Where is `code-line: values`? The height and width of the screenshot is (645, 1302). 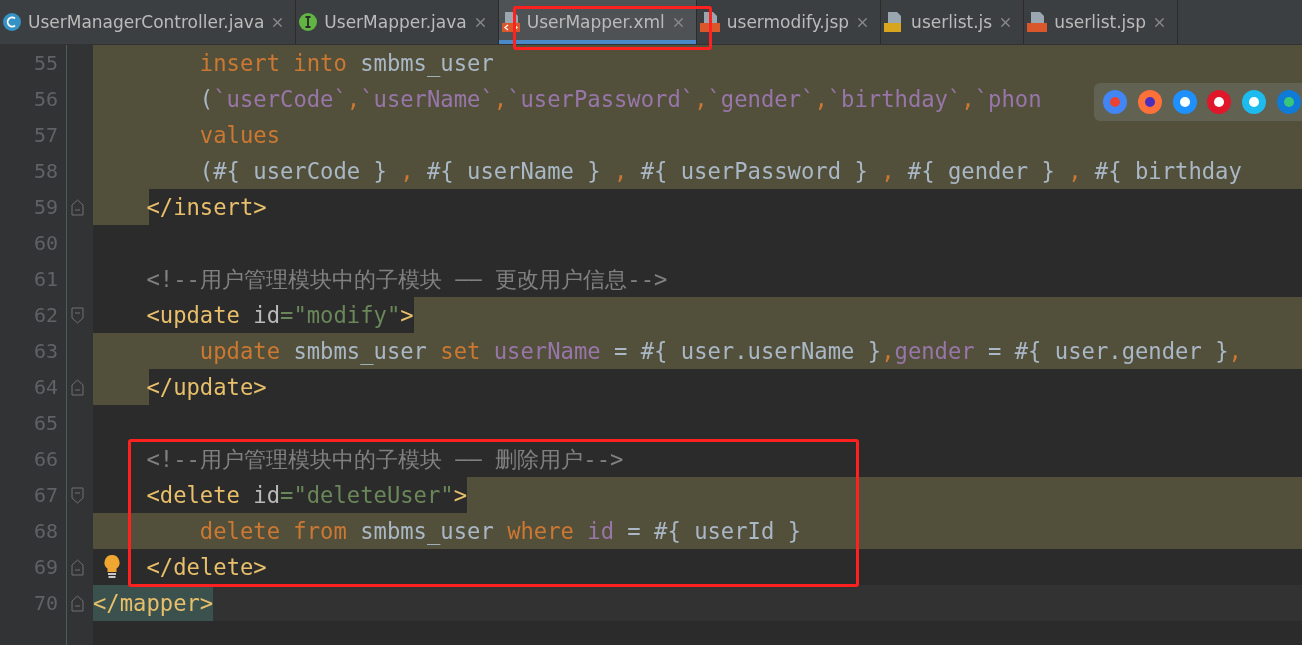 code-line: values is located at coordinates (239, 135).